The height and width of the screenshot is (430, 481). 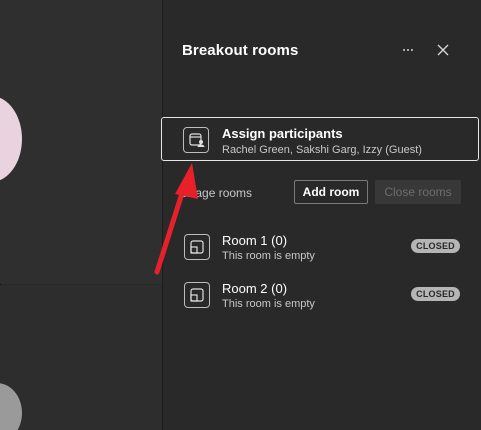 What do you see at coordinates (282, 133) in the screenshot?
I see `assign-participants-title: Assign participants` at bounding box center [282, 133].